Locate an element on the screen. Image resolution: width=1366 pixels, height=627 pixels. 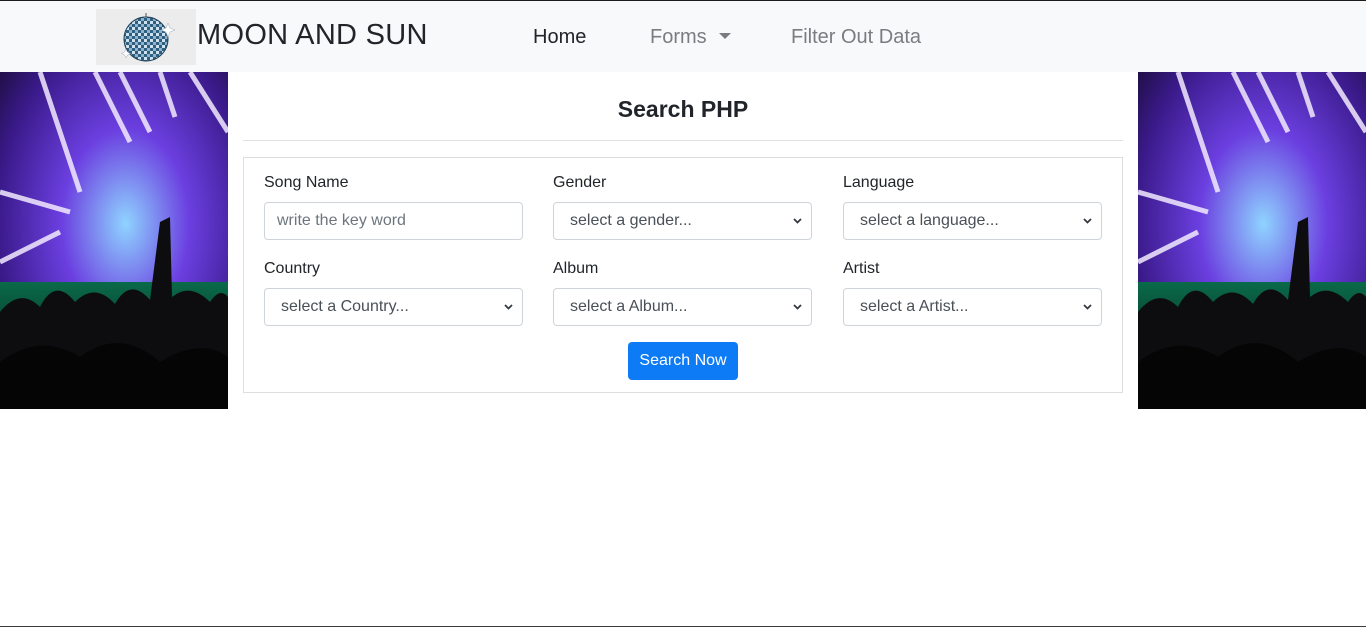
brand-name: MOON AND SUN is located at coordinates (312, 35).